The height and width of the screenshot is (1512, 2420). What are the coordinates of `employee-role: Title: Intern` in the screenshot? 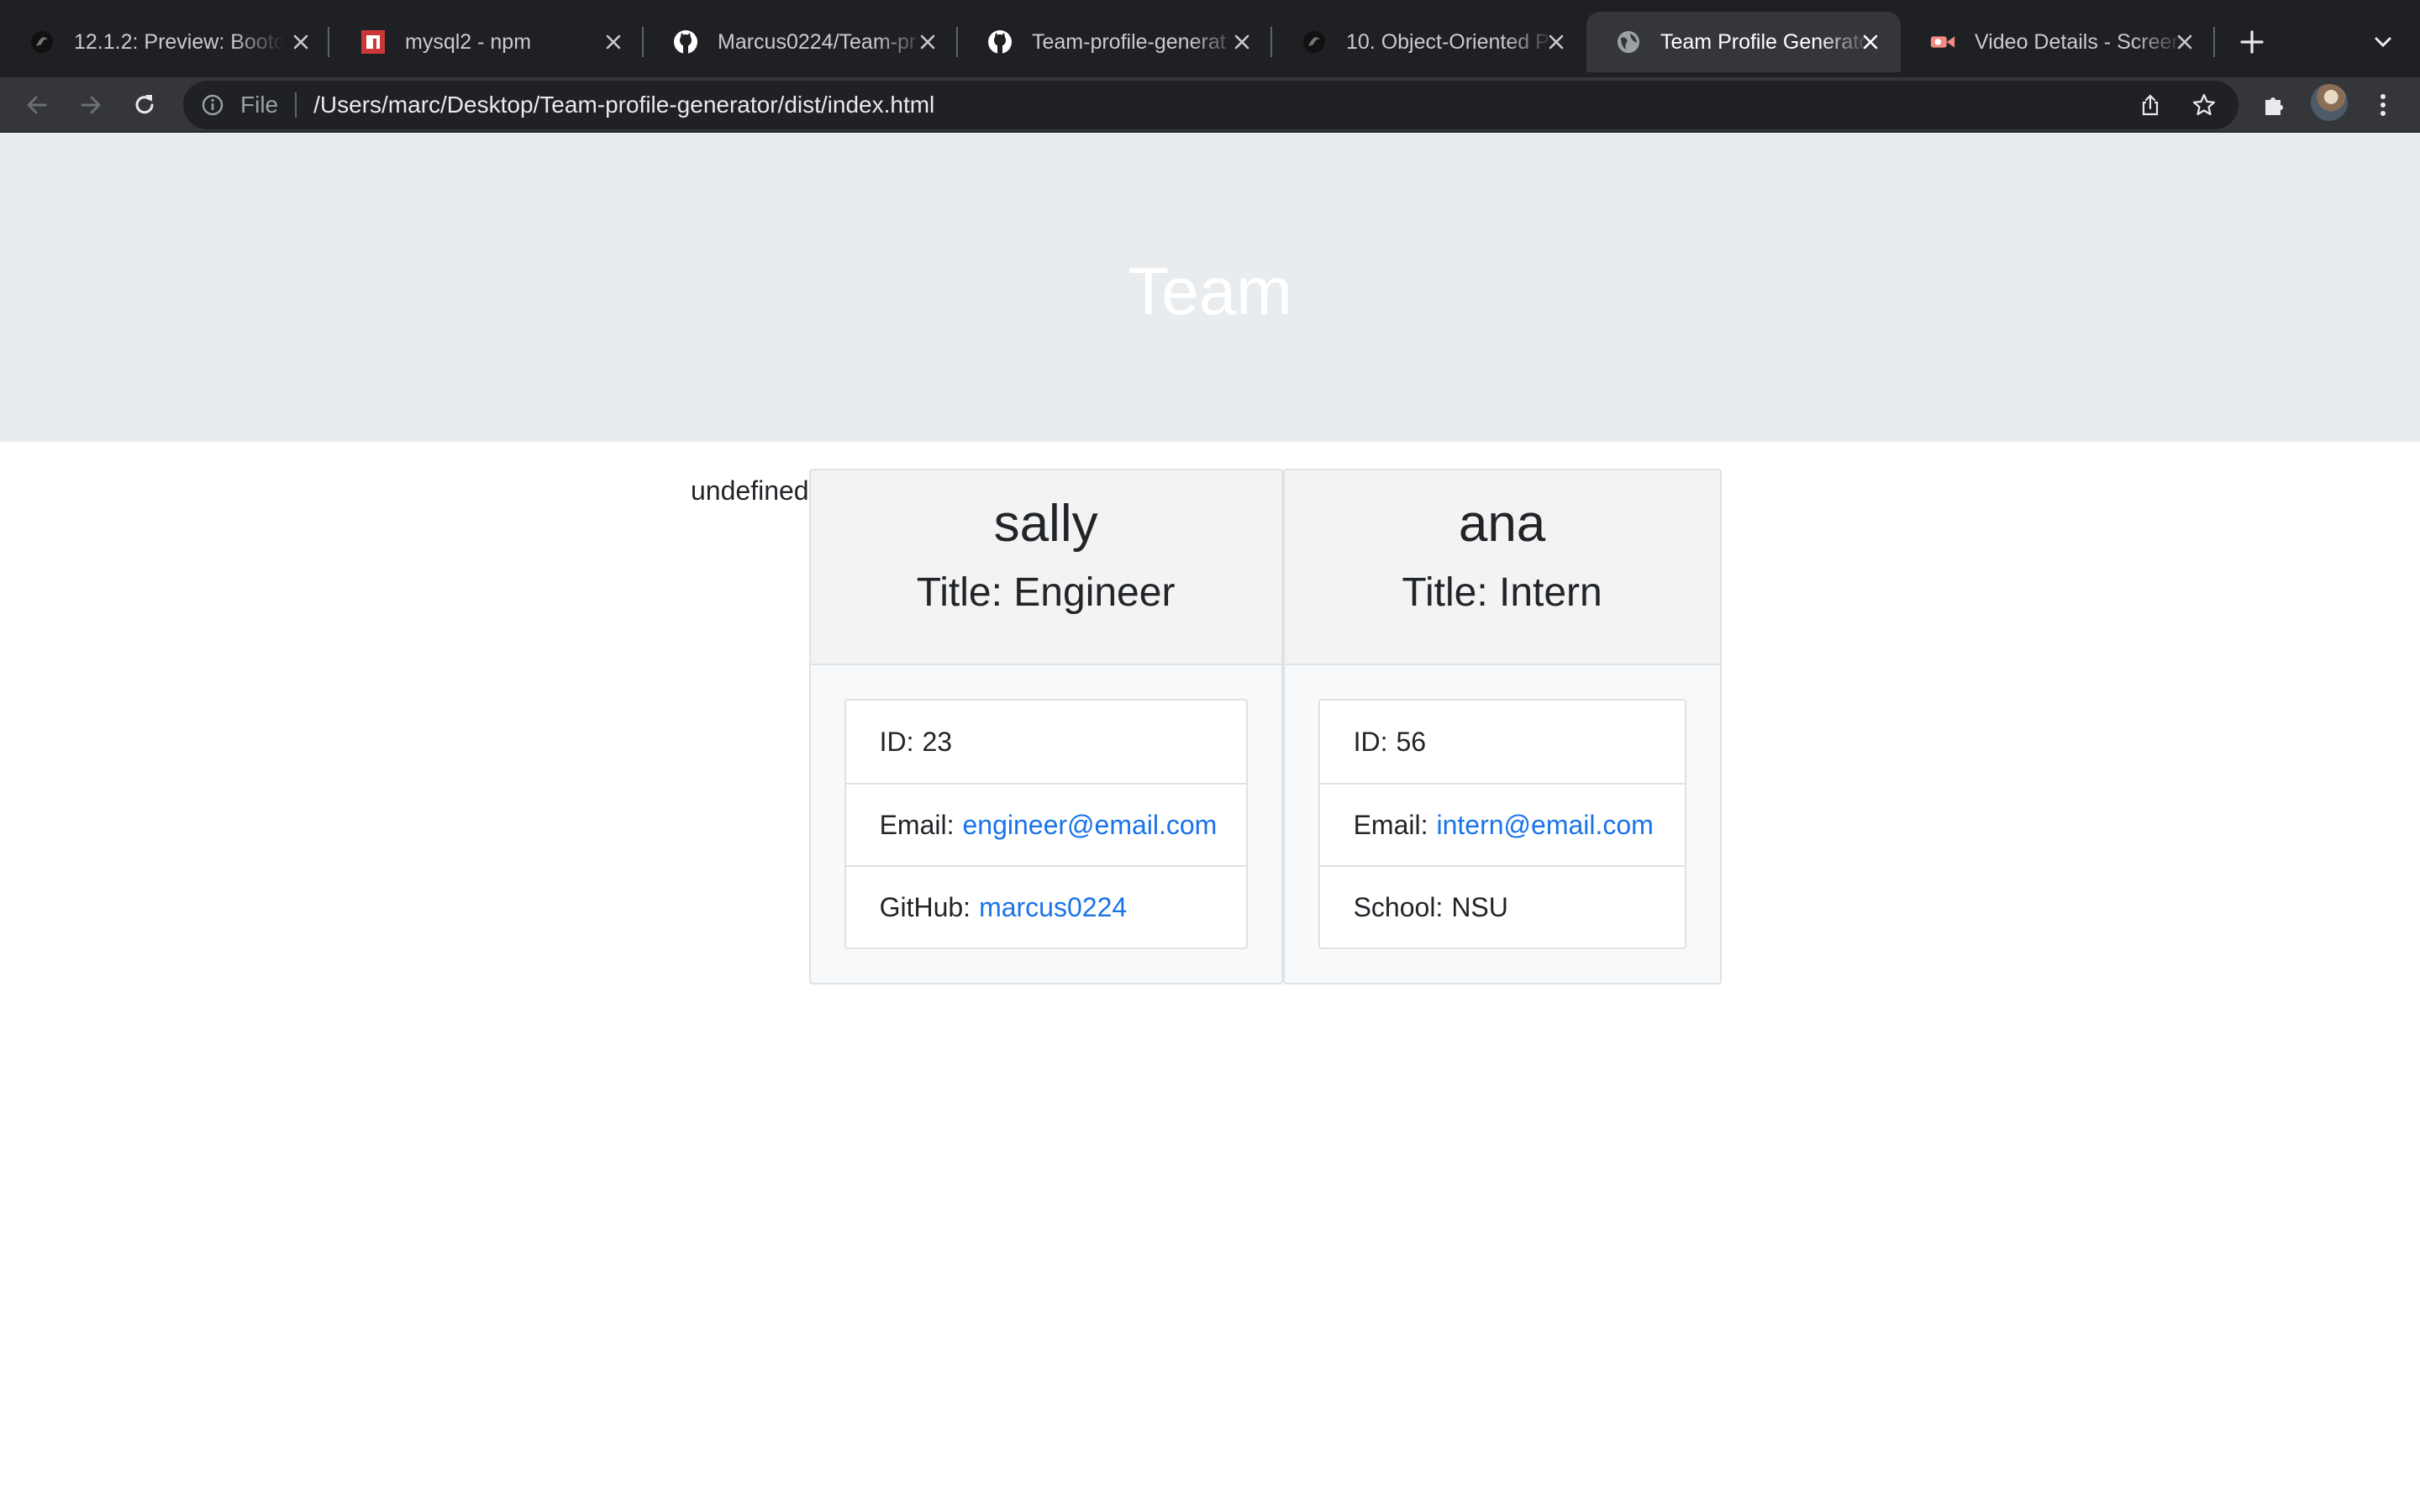 It's located at (1502, 592).